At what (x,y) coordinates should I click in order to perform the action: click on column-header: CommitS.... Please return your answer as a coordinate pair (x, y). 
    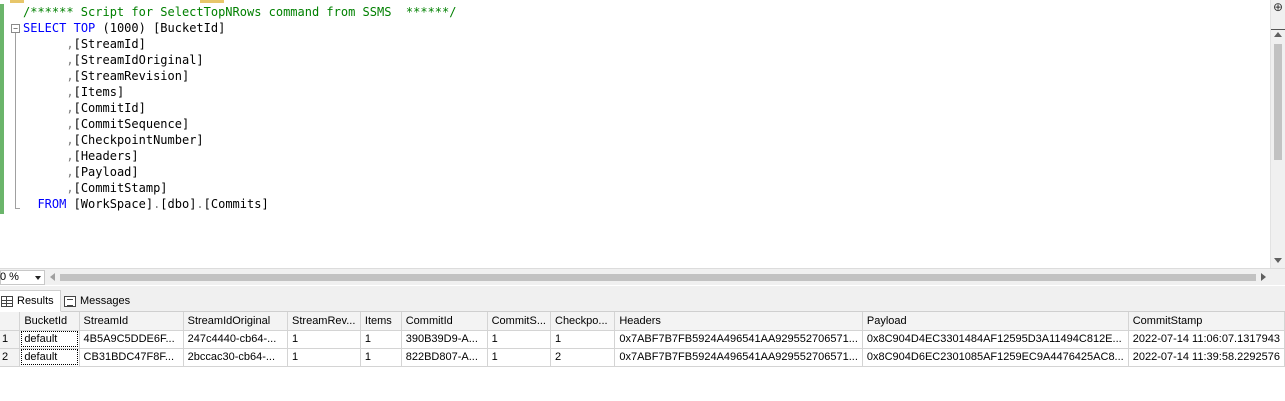
    Looking at the image, I should click on (519, 321).